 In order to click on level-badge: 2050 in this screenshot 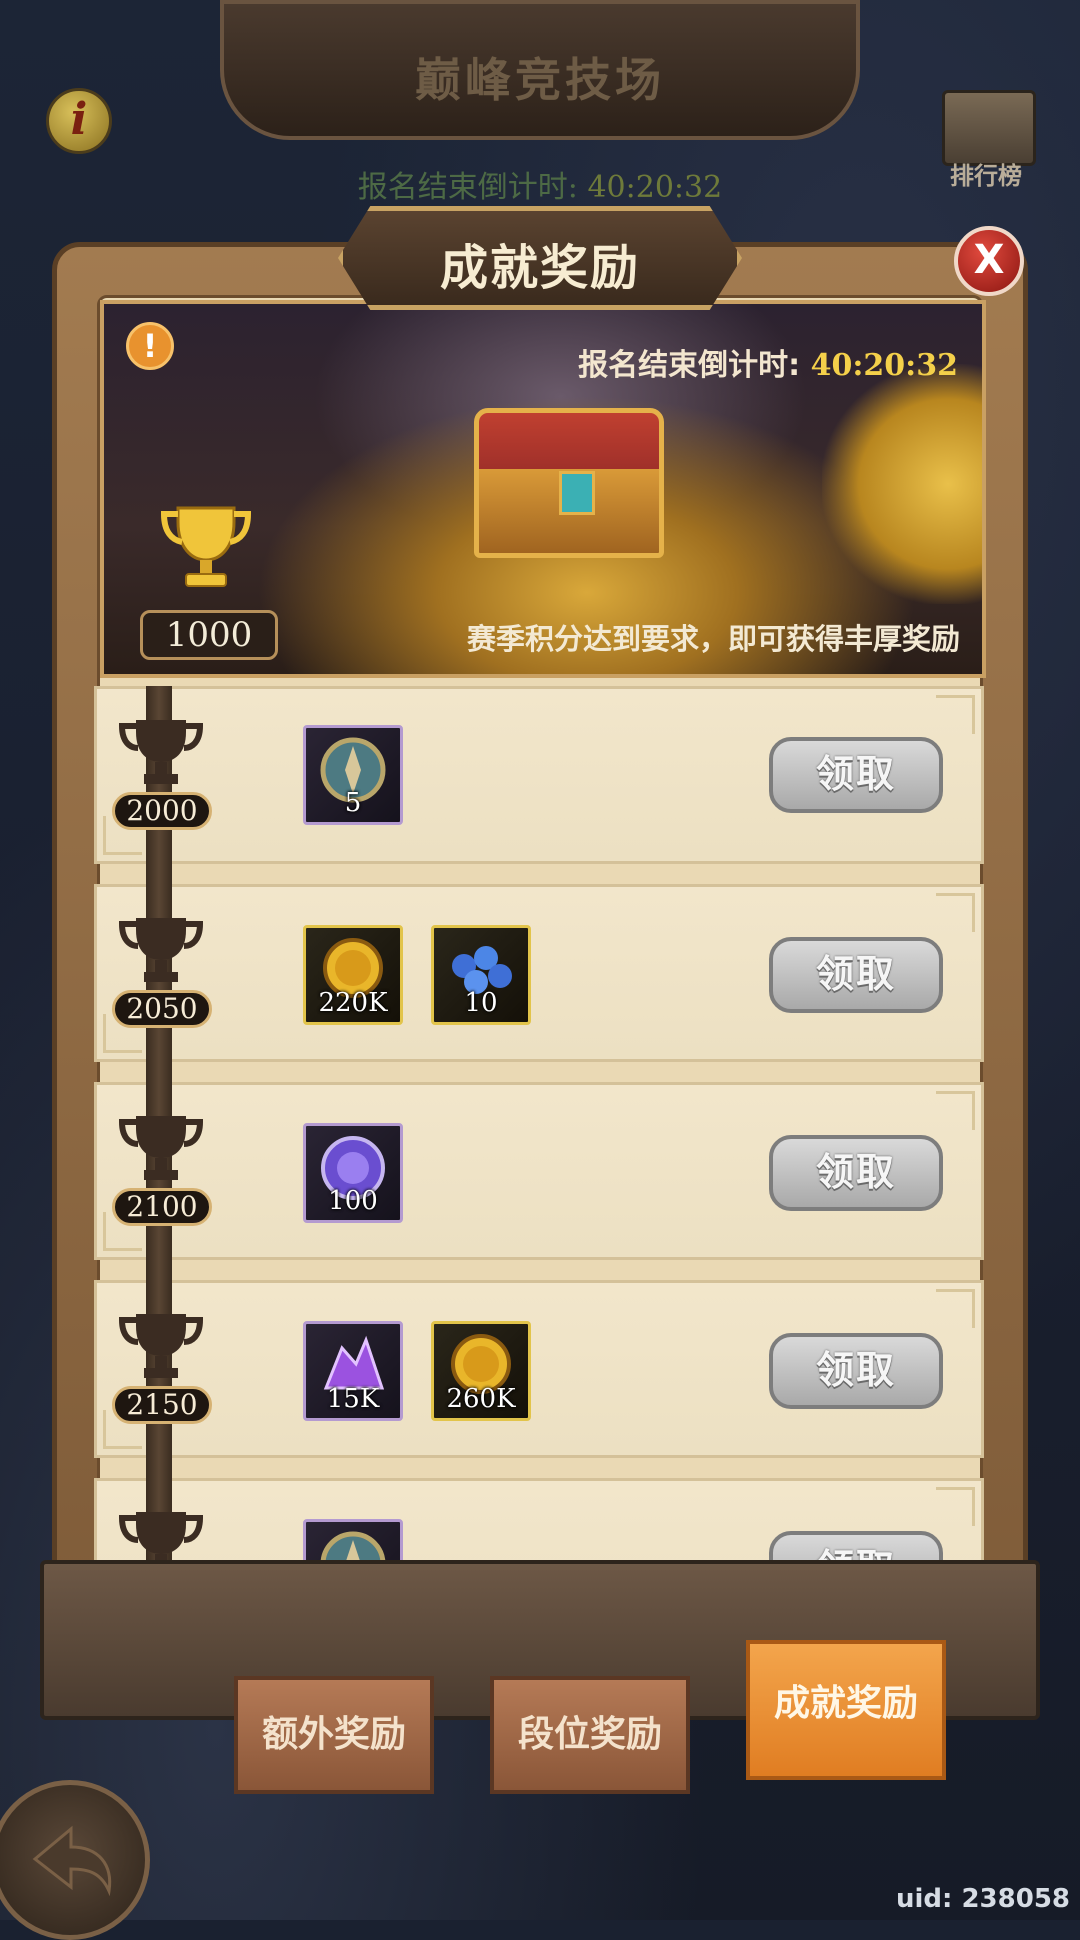, I will do `click(162, 1009)`.